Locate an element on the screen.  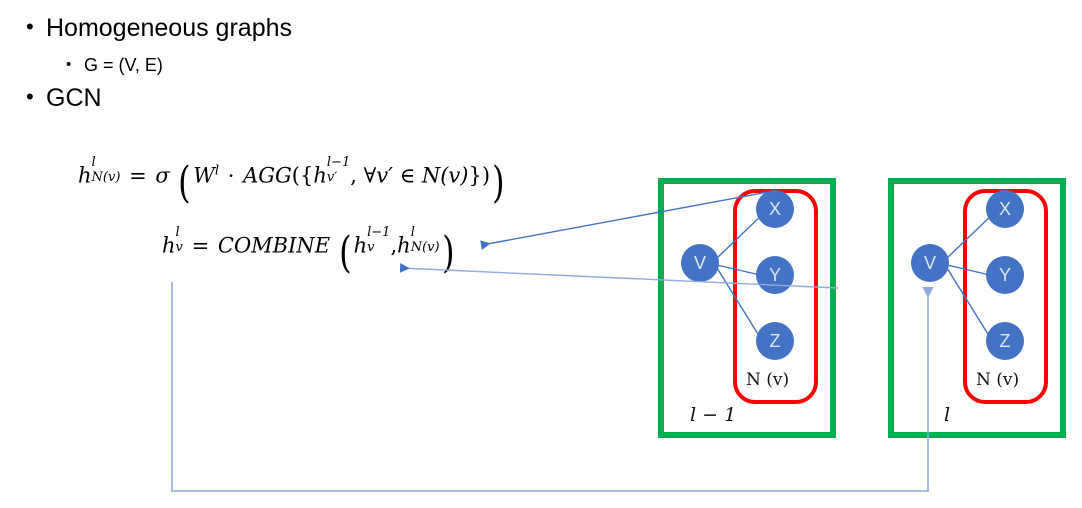
layer-label-l: l is located at coordinates (947, 415).